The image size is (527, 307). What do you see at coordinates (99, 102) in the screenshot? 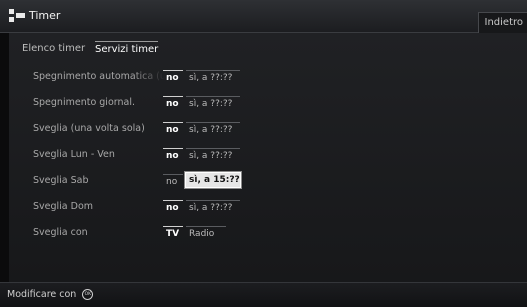
I see `row-label-spegnimento-giornaliero: Spegnimento giornal.` at bounding box center [99, 102].